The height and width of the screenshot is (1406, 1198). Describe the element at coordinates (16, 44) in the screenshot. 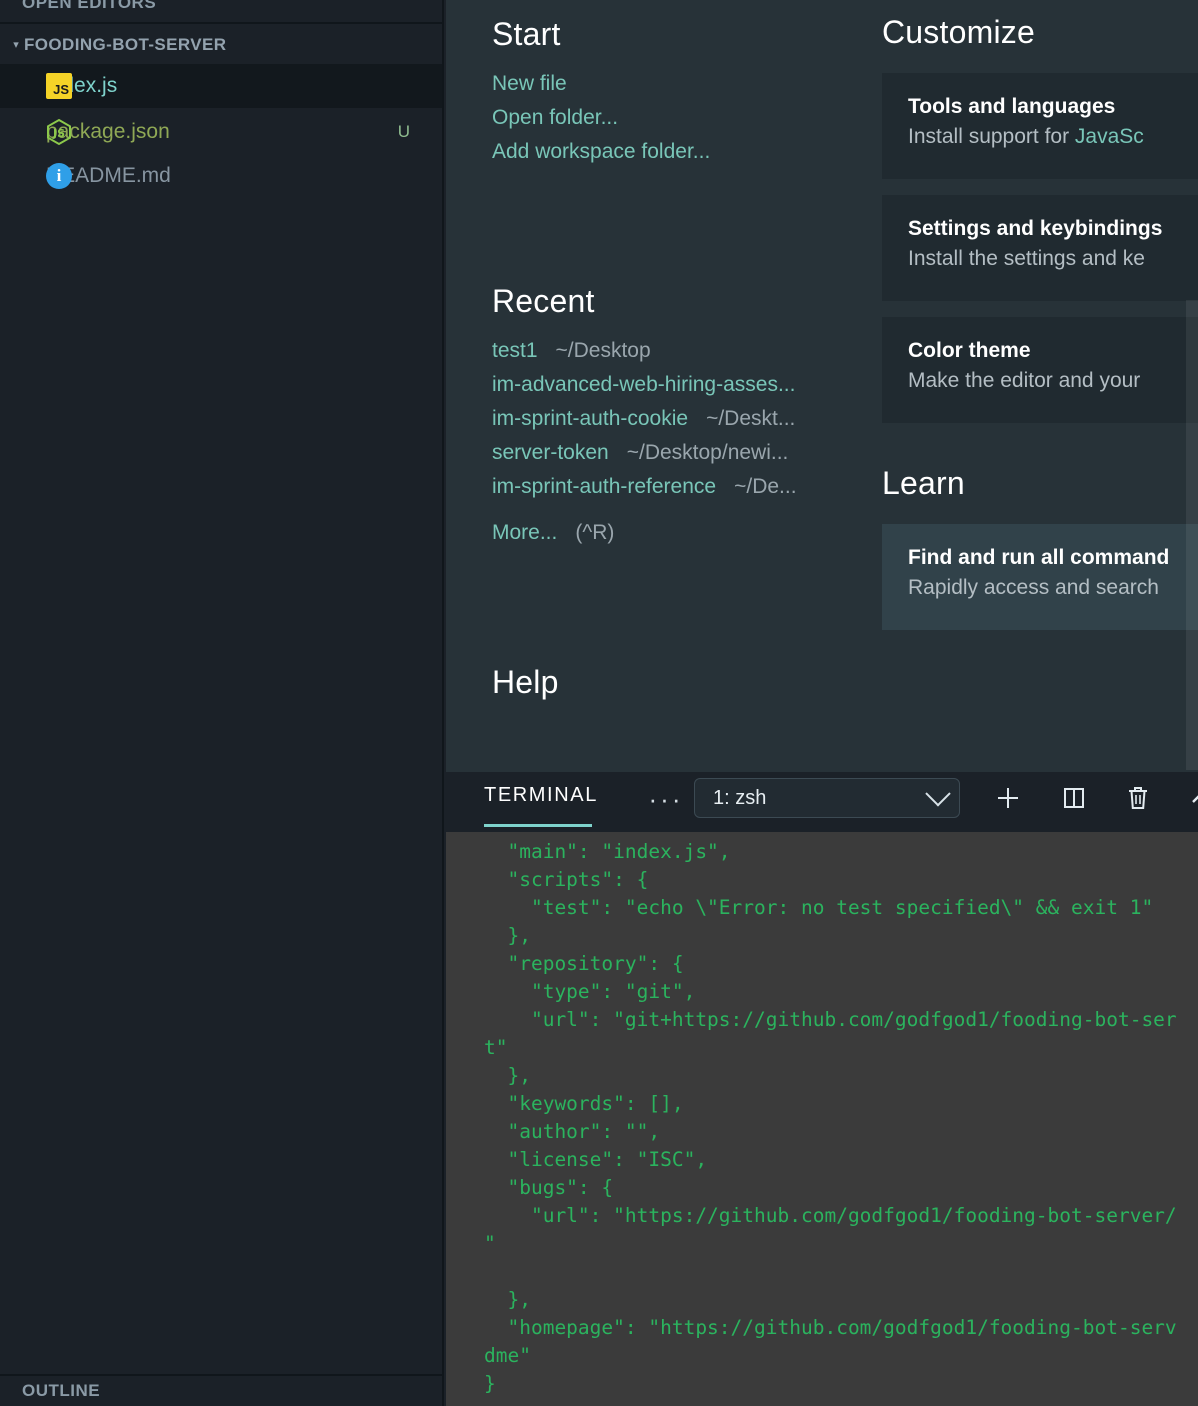

I see `chevron-down-icon: ▾` at that location.